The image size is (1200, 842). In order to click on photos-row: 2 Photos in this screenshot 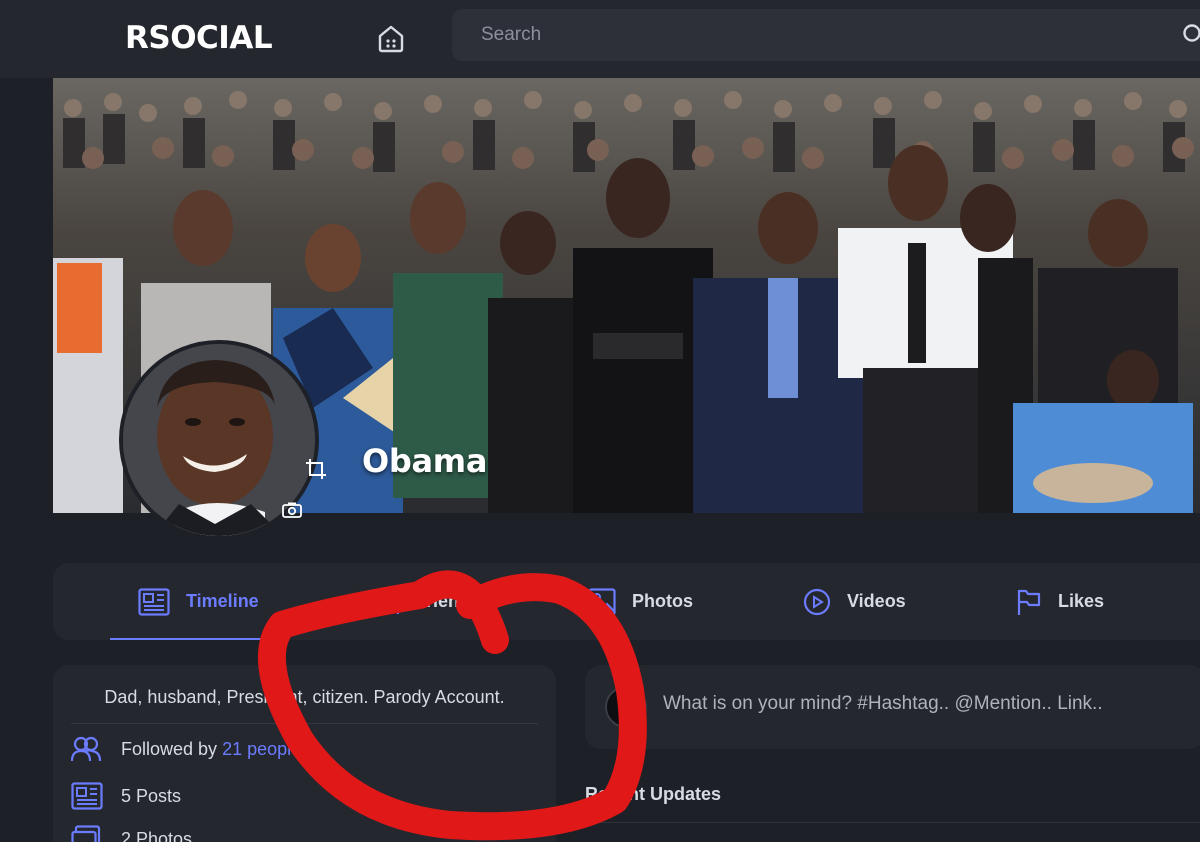, I will do `click(131, 833)`.